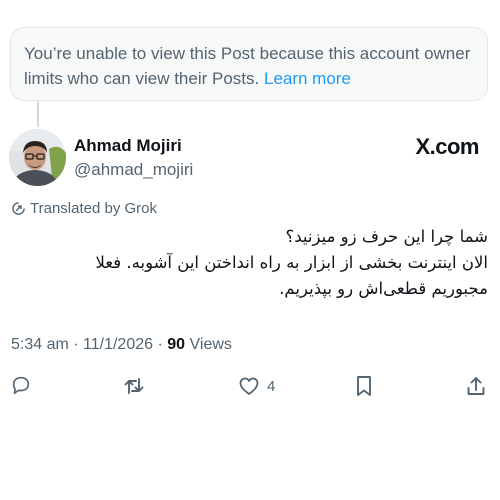  What do you see at coordinates (271, 386) in the screenshot?
I see `like-count: 4` at bounding box center [271, 386].